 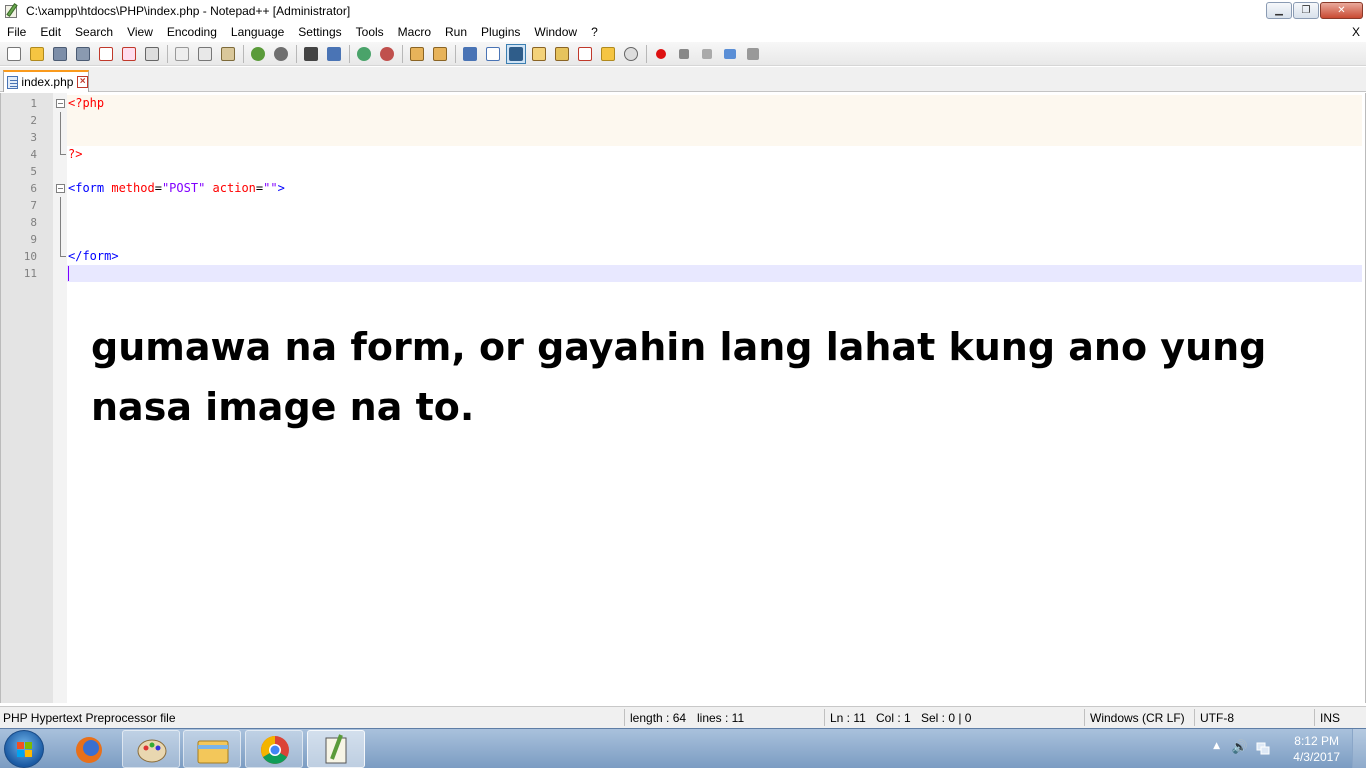 What do you see at coordinates (1316, 749) in the screenshot?
I see `clock: 8:12 PM 4/3/2017` at bounding box center [1316, 749].